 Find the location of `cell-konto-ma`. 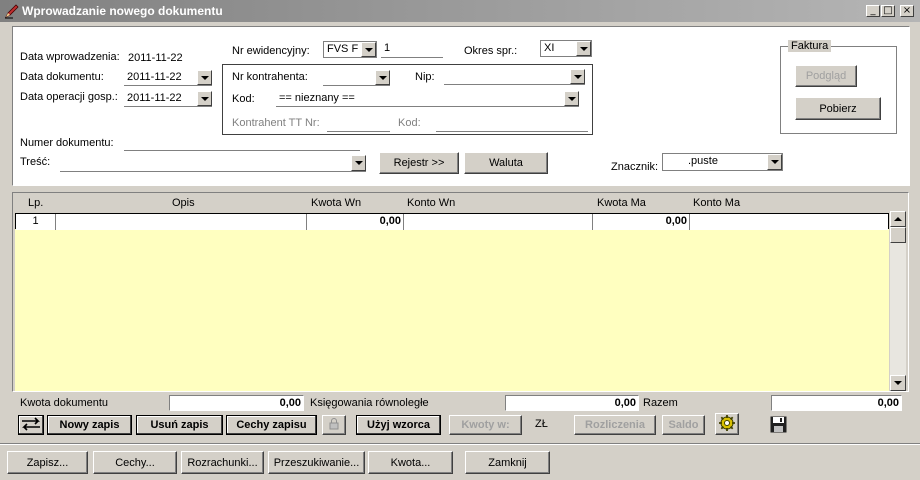

cell-konto-ma is located at coordinates (789, 222).